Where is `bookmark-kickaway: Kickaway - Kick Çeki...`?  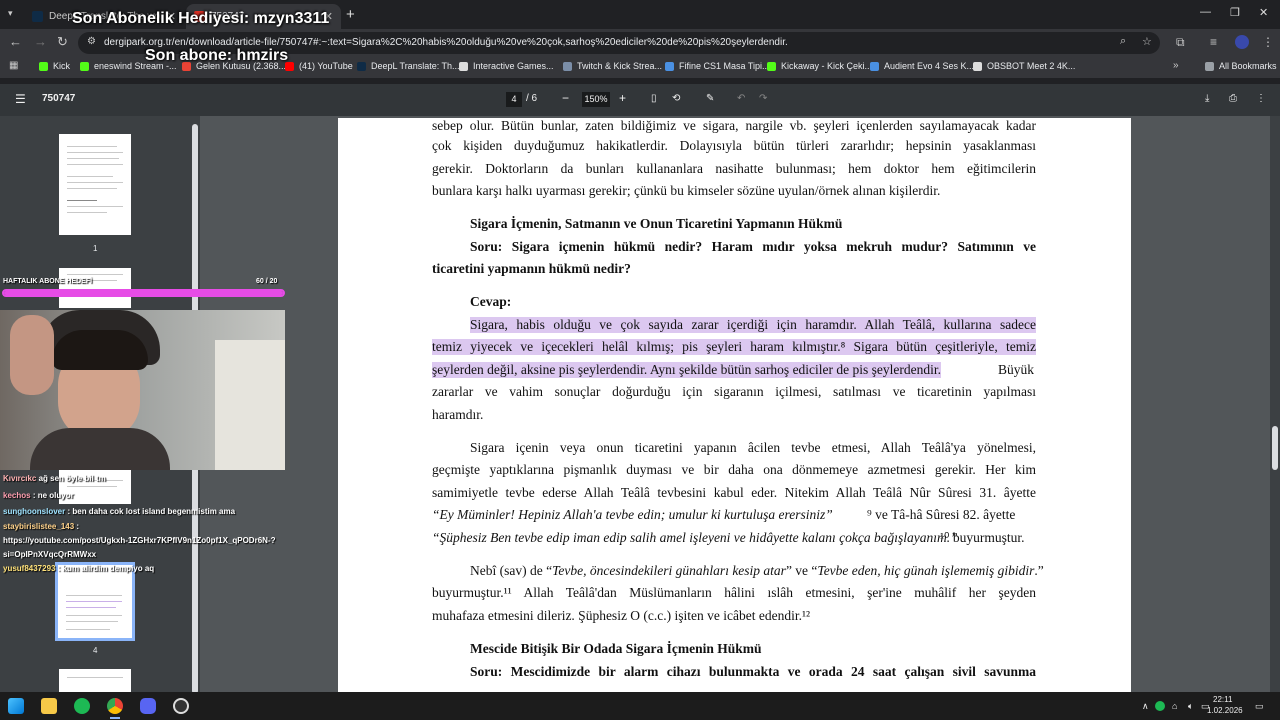
bookmark-kickaway: Kickaway - Kick Çeki... is located at coordinates (819, 66).